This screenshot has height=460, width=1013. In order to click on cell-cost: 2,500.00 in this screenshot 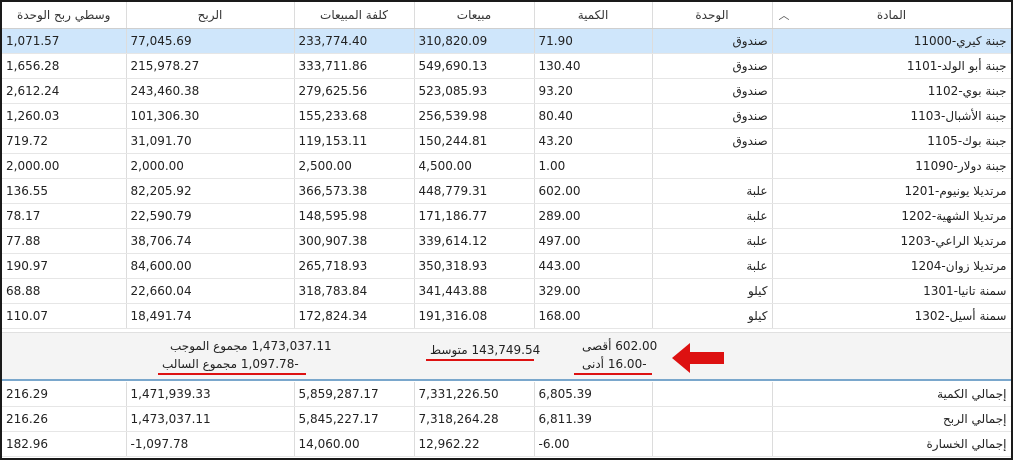, I will do `click(354, 166)`.